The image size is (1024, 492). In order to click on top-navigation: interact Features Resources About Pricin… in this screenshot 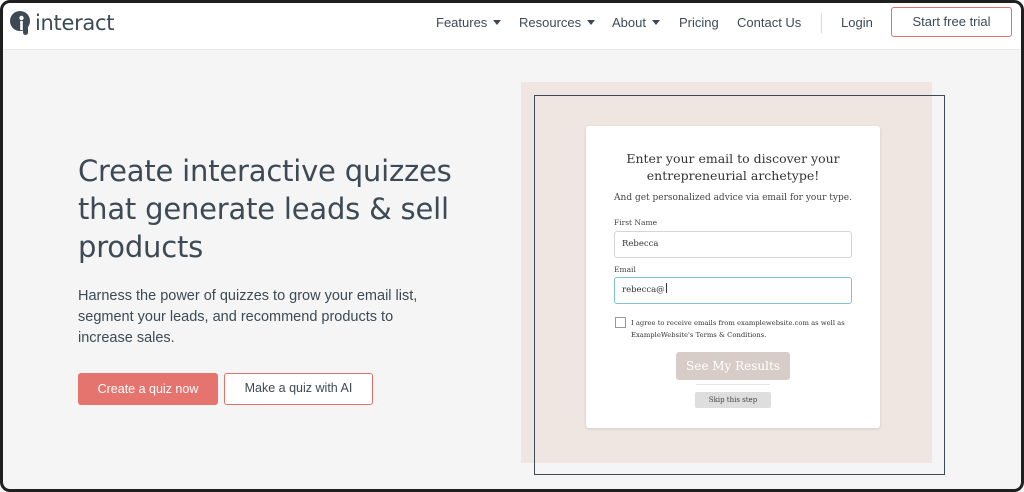, I will do `click(512, 25)`.